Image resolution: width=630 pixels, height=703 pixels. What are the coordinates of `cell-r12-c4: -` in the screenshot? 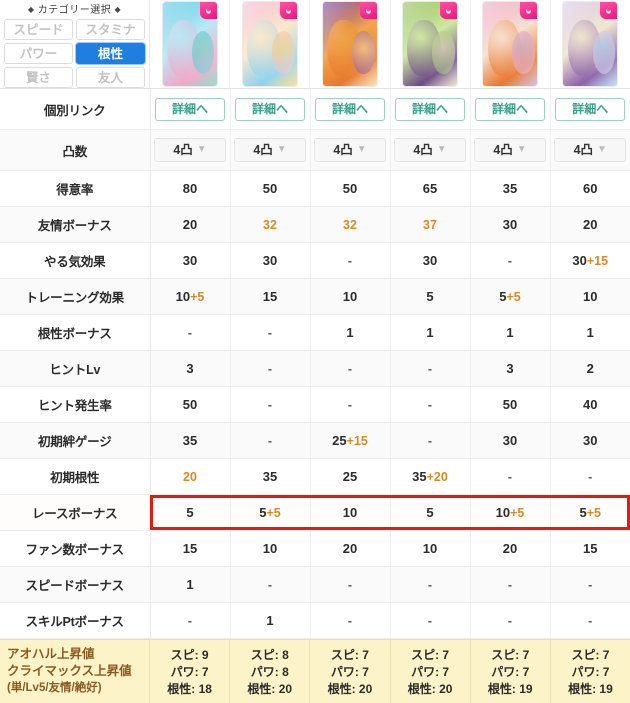 It's located at (509, 620).